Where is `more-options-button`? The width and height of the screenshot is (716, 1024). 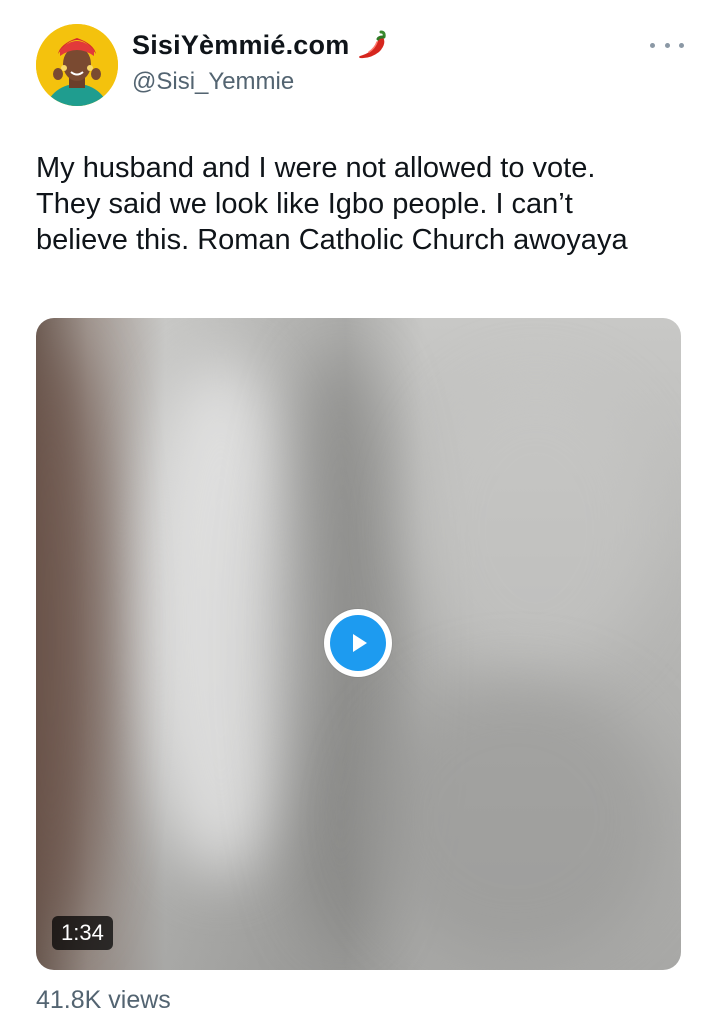 more-options-button is located at coordinates (667, 45).